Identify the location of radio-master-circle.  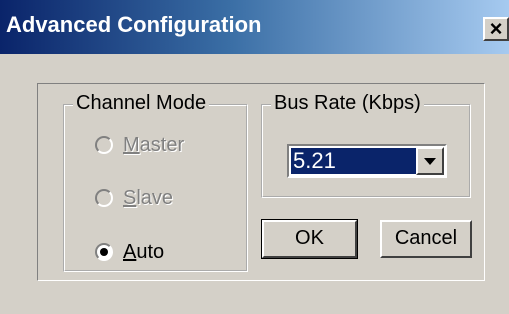
(104, 145).